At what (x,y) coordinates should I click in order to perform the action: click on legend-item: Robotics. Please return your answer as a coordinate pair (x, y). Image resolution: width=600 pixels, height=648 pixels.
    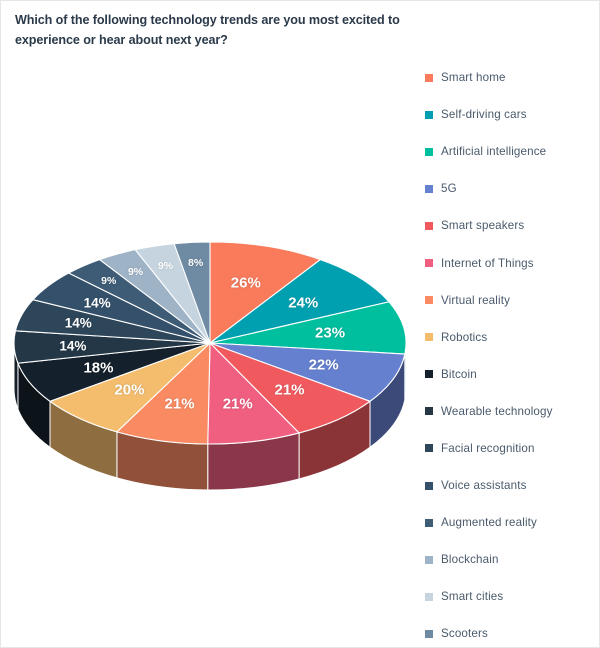
    Looking at the image, I should click on (511, 337).